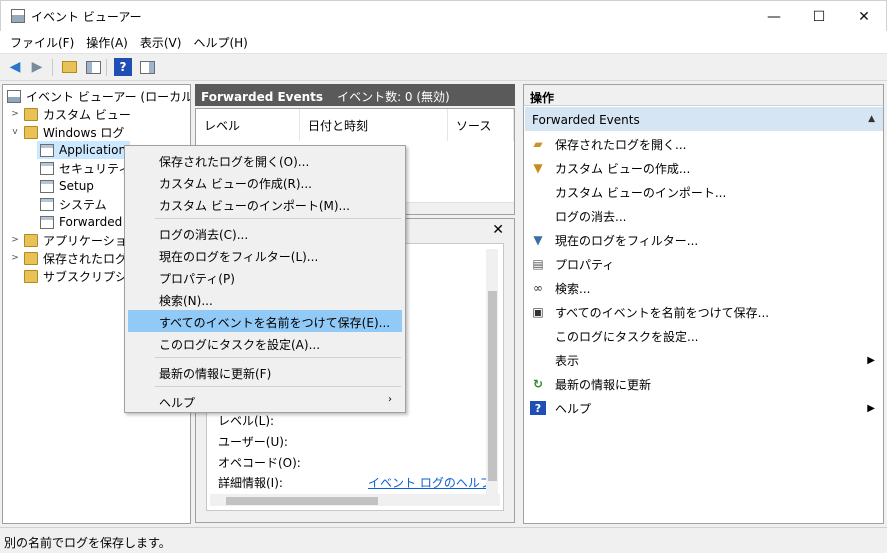  I want to click on submenu-arrow-icon: ›, so click(390, 399).